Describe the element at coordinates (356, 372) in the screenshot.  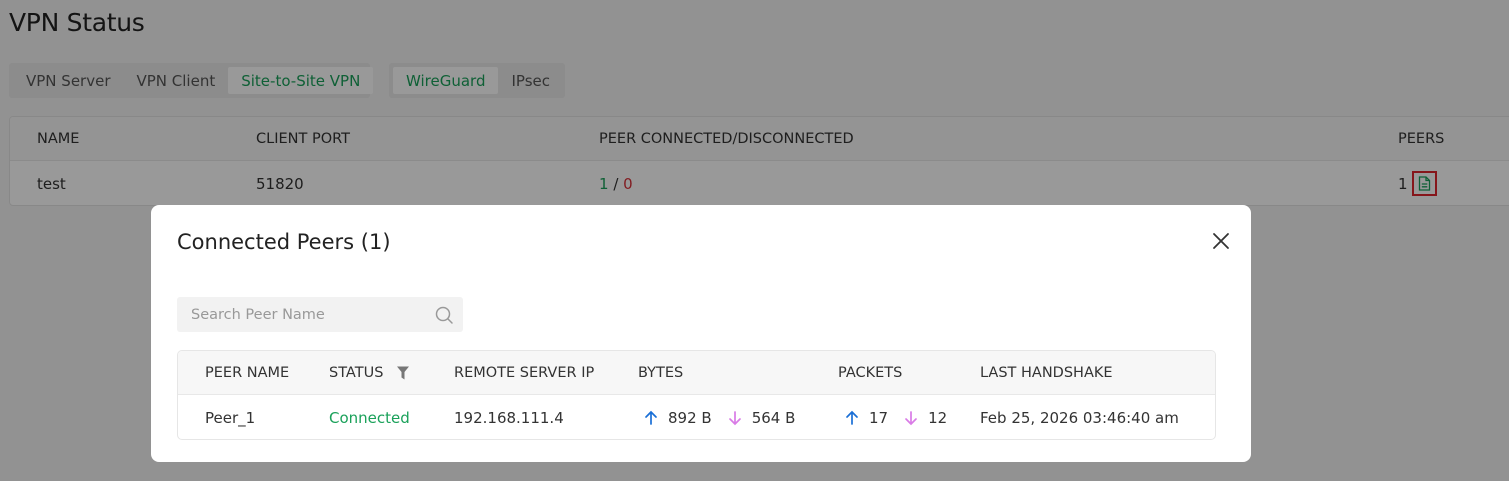
I see `status-header-label: STATUS` at that location.